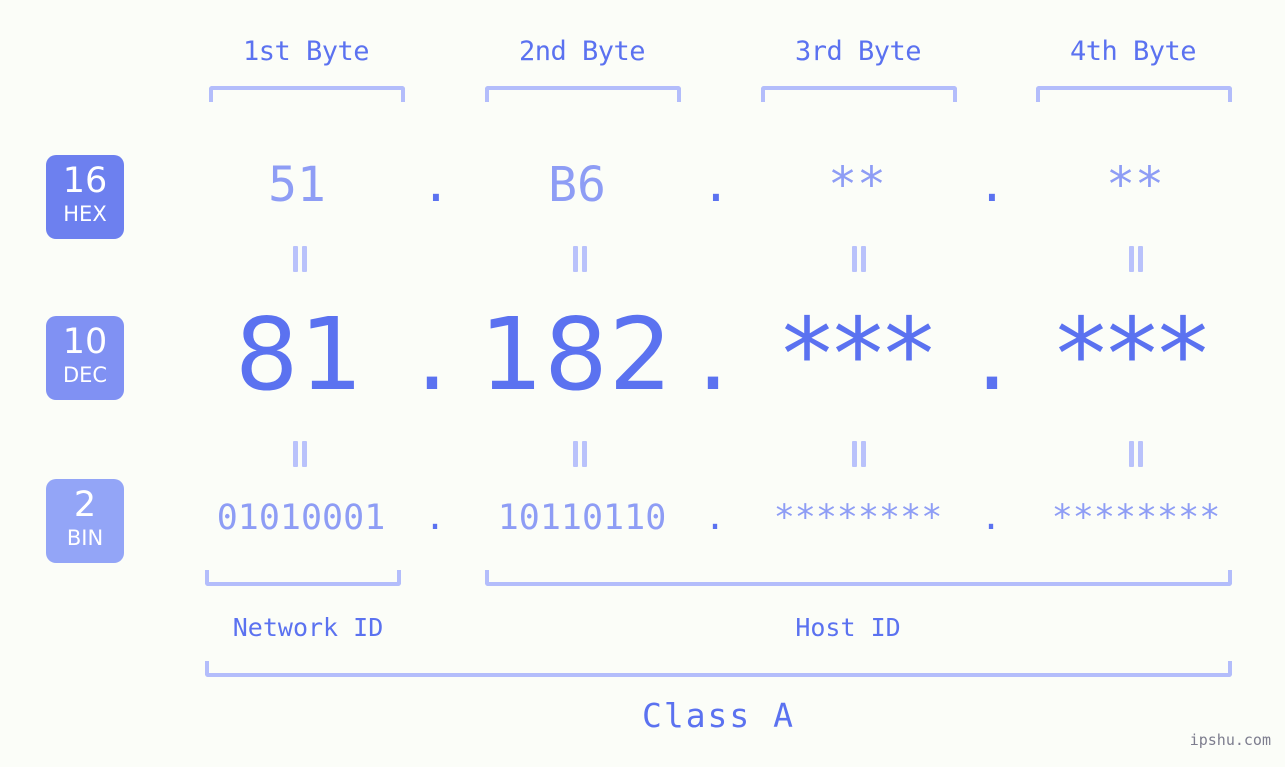  I want to click on network-id-label: Network ID, so click(308, 627).